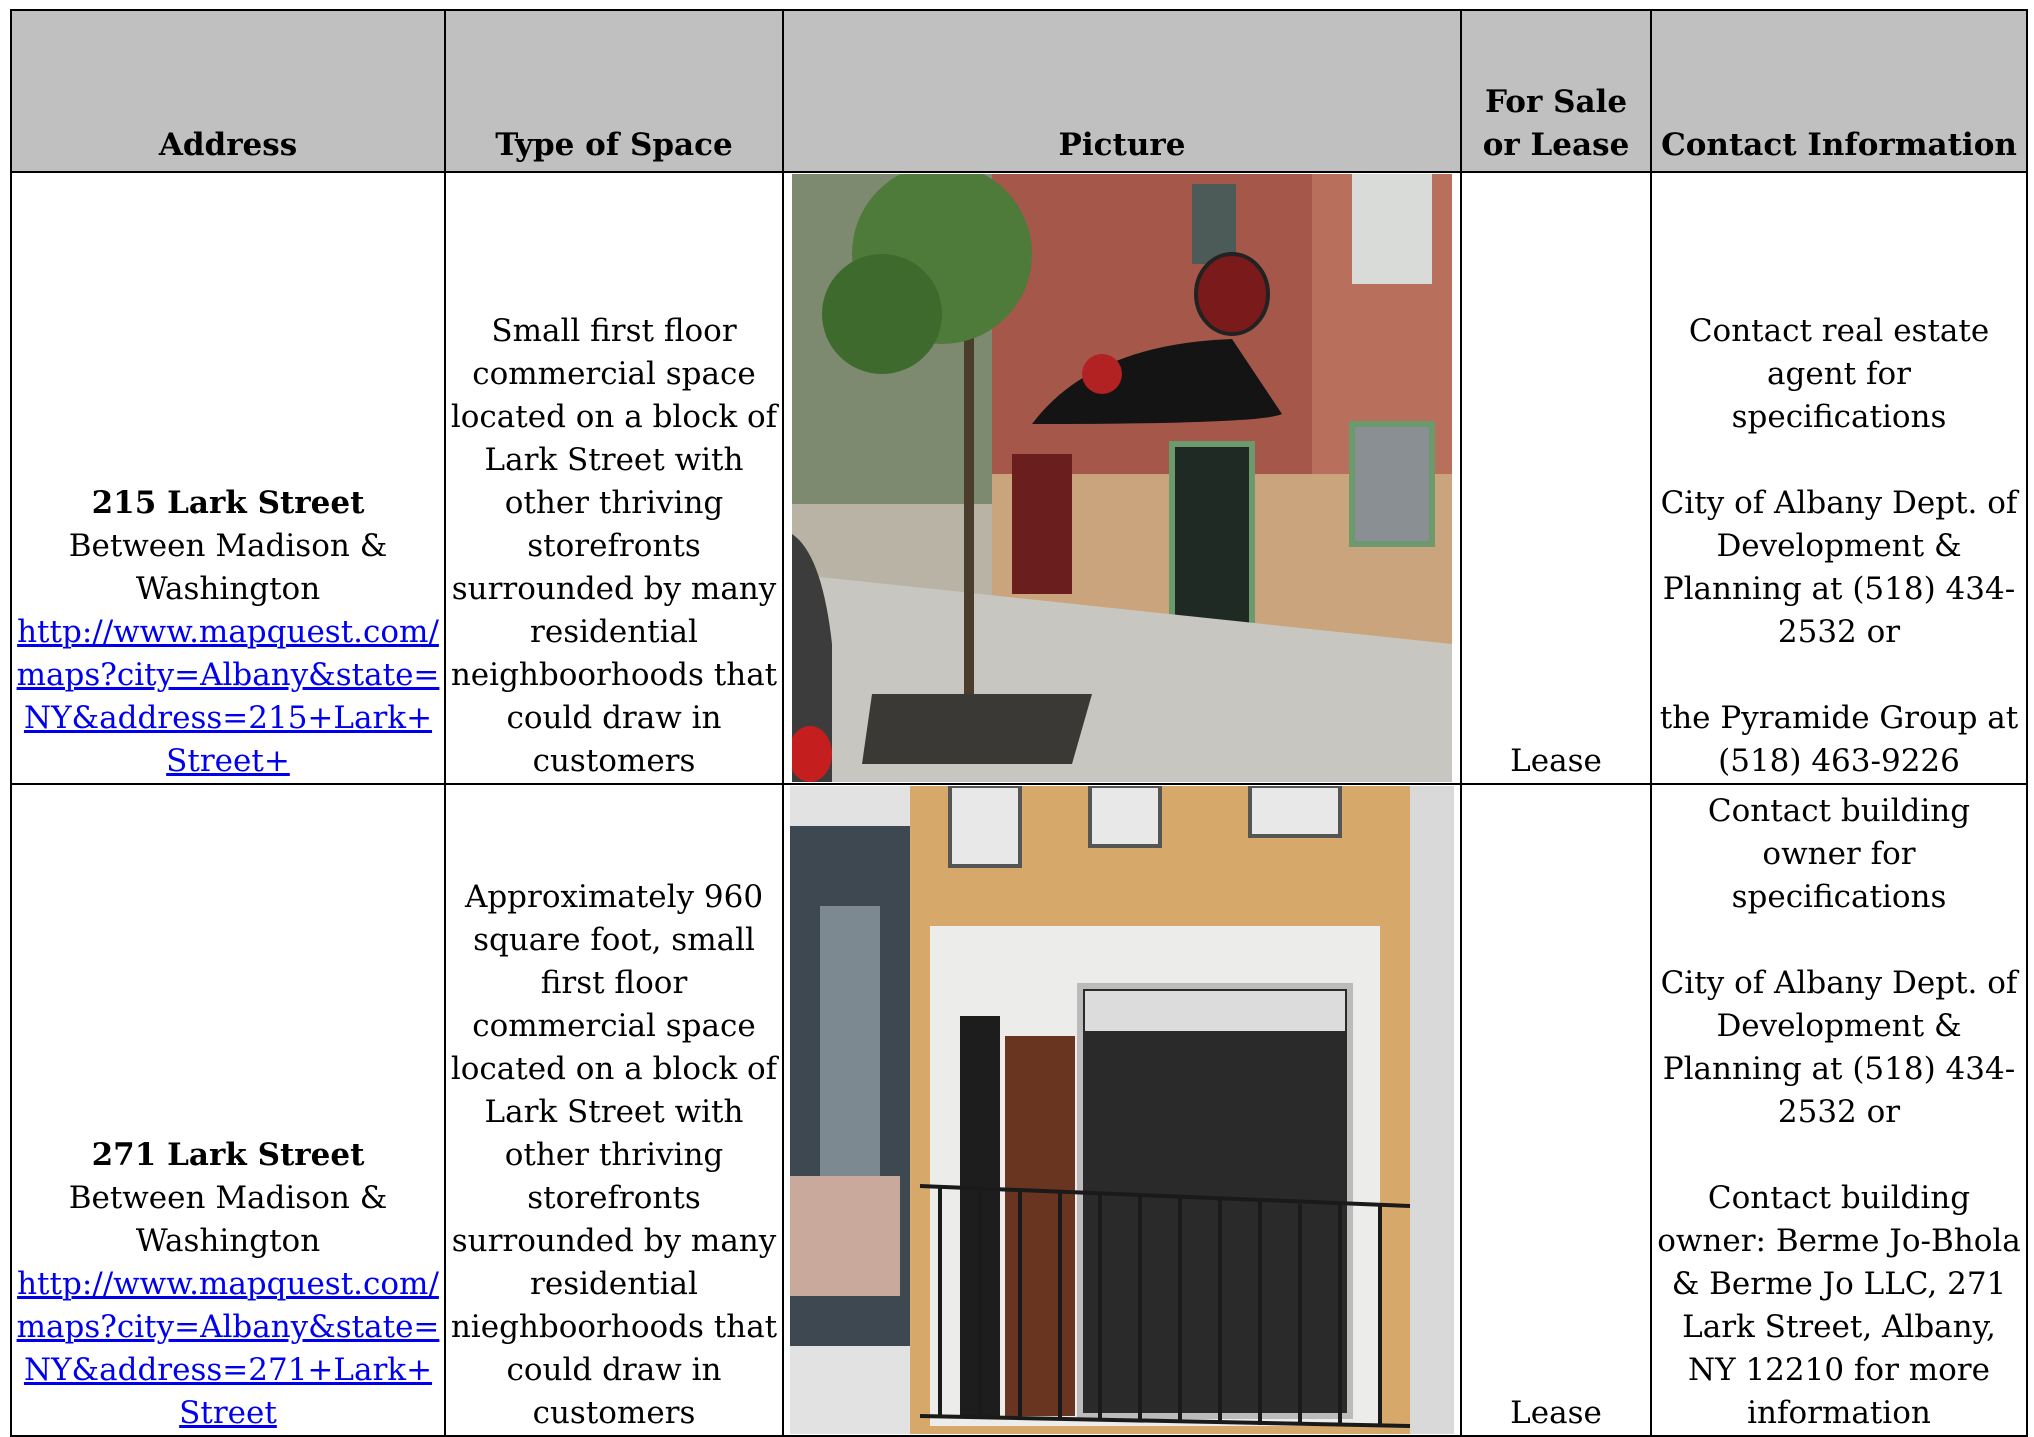  What do you see at coordinates (228, 1155) in the screenshot?
I see `address-name: 271 Lark Street` at bounding box center [228, 1155].